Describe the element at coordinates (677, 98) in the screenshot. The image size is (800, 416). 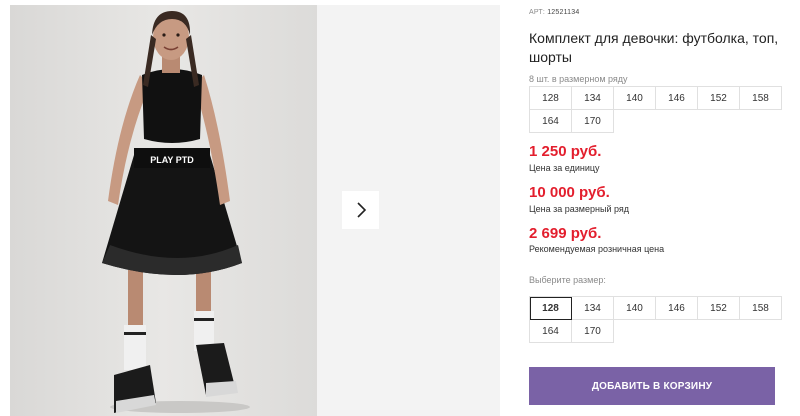
I see `size-row-cell: 146` at that location.